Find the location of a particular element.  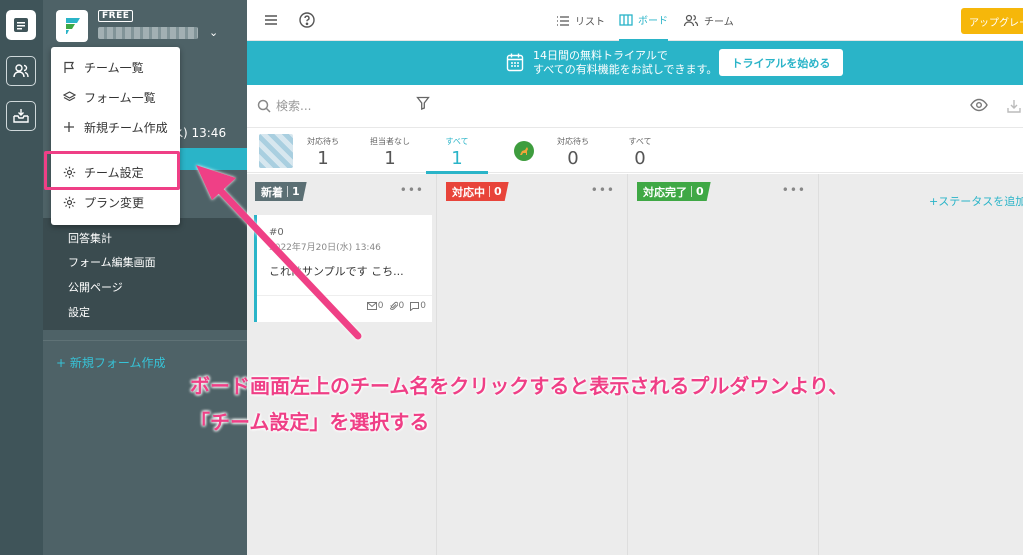

plus-icon is located at coordinates (69, 127).